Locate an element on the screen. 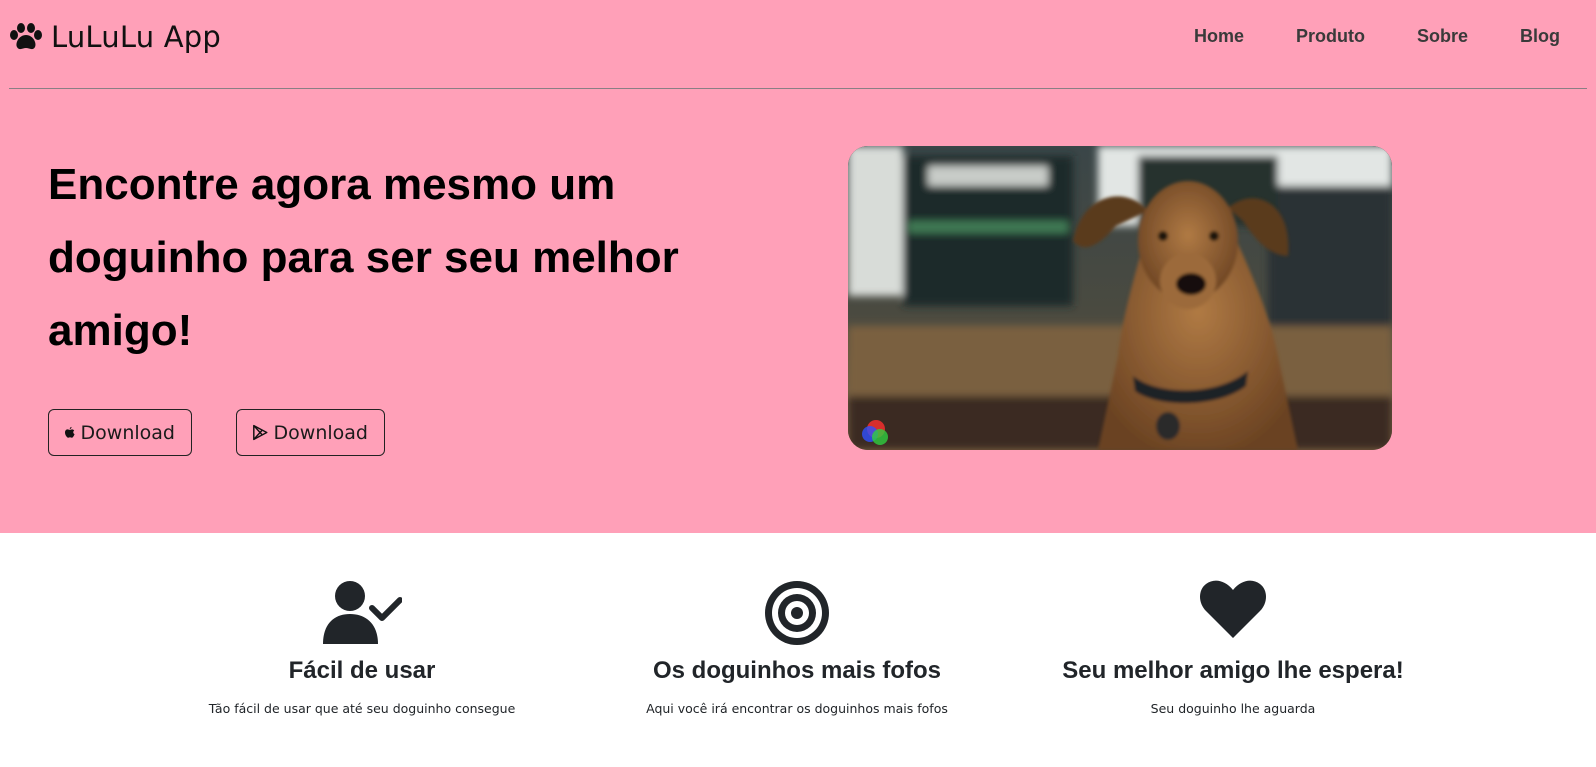 This screenshot has height=767, width=1596. nav-link-sobre: Sobre is located at coordinates (1442, 36).